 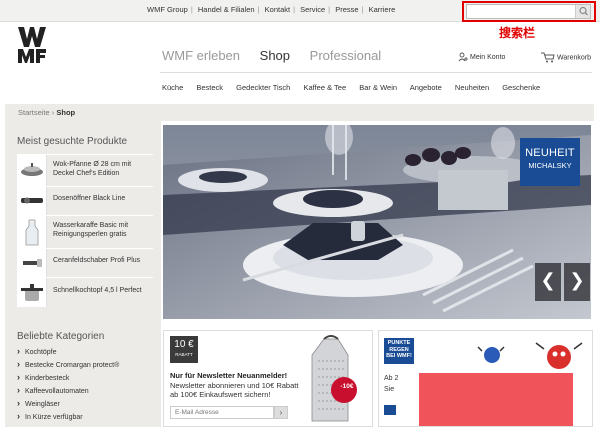 I want to click on wmf-logo-mark, so click(x=32, y=45).